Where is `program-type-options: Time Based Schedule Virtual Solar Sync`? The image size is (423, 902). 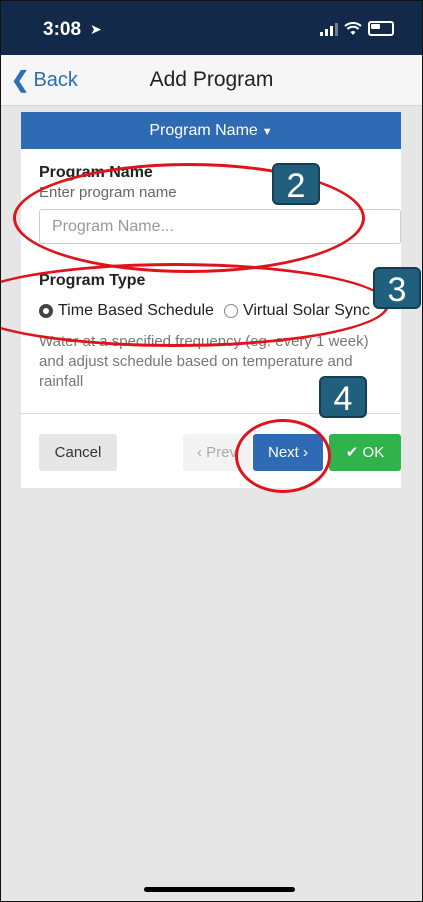
program-type-options: Time Based Schedule Virtual Solar Sync is located at coordinates (204, 311).